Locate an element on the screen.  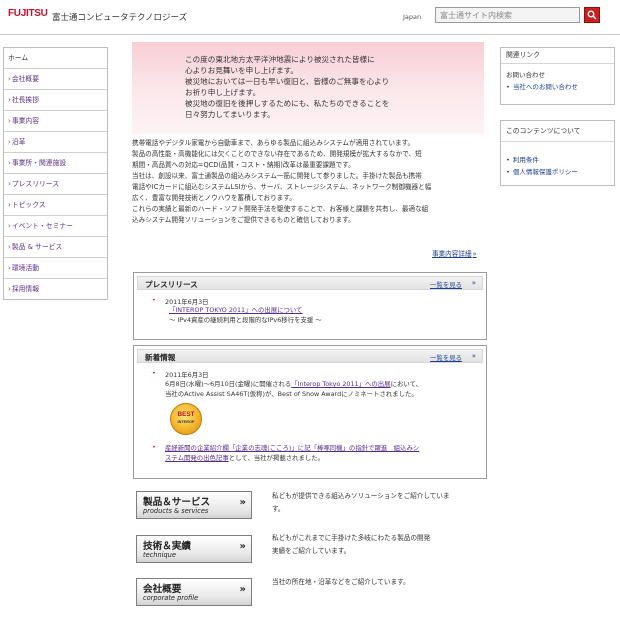
news-item2-line2: ステム開発の出色記事として、当社が掲載されました。 is located at coordinates (244, 458).